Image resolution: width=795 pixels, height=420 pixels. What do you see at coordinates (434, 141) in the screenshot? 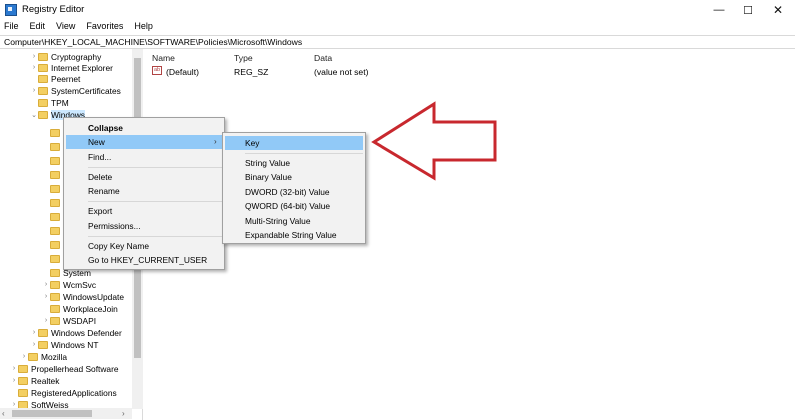
I see `annotation-arrow-icon` at bounding box center [434, 141].